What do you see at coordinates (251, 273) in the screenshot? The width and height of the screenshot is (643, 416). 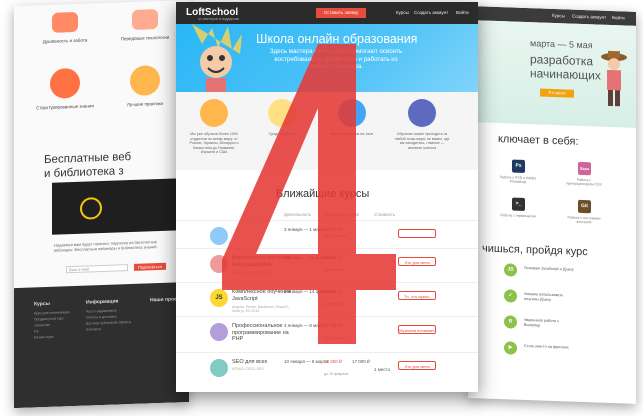 I see `course-tags: HTML5, CSS3, JQUERY` at bounding box center [251, 273].